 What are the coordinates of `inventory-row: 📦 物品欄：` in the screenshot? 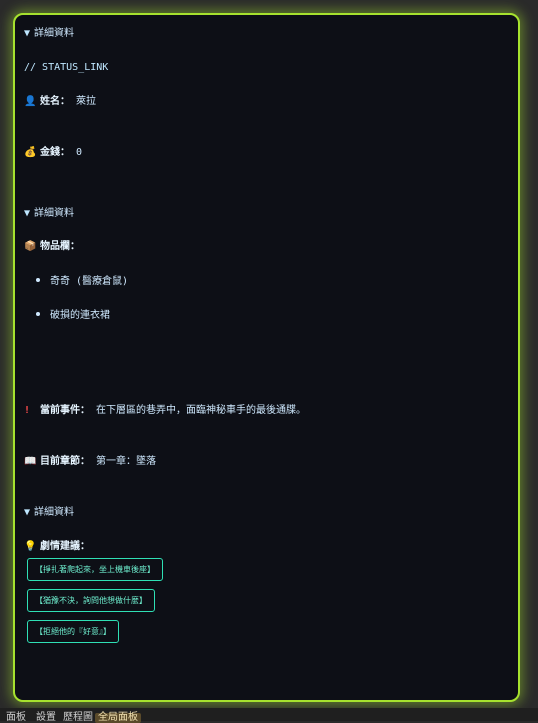 It's located at (52, 247).